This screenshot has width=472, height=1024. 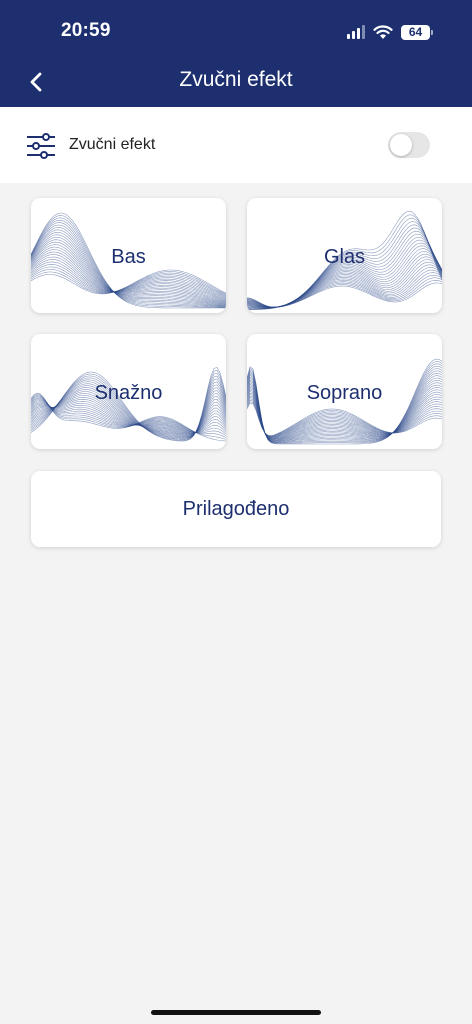 I want to click on preset-label: Glas, so click(x=344, y=257).